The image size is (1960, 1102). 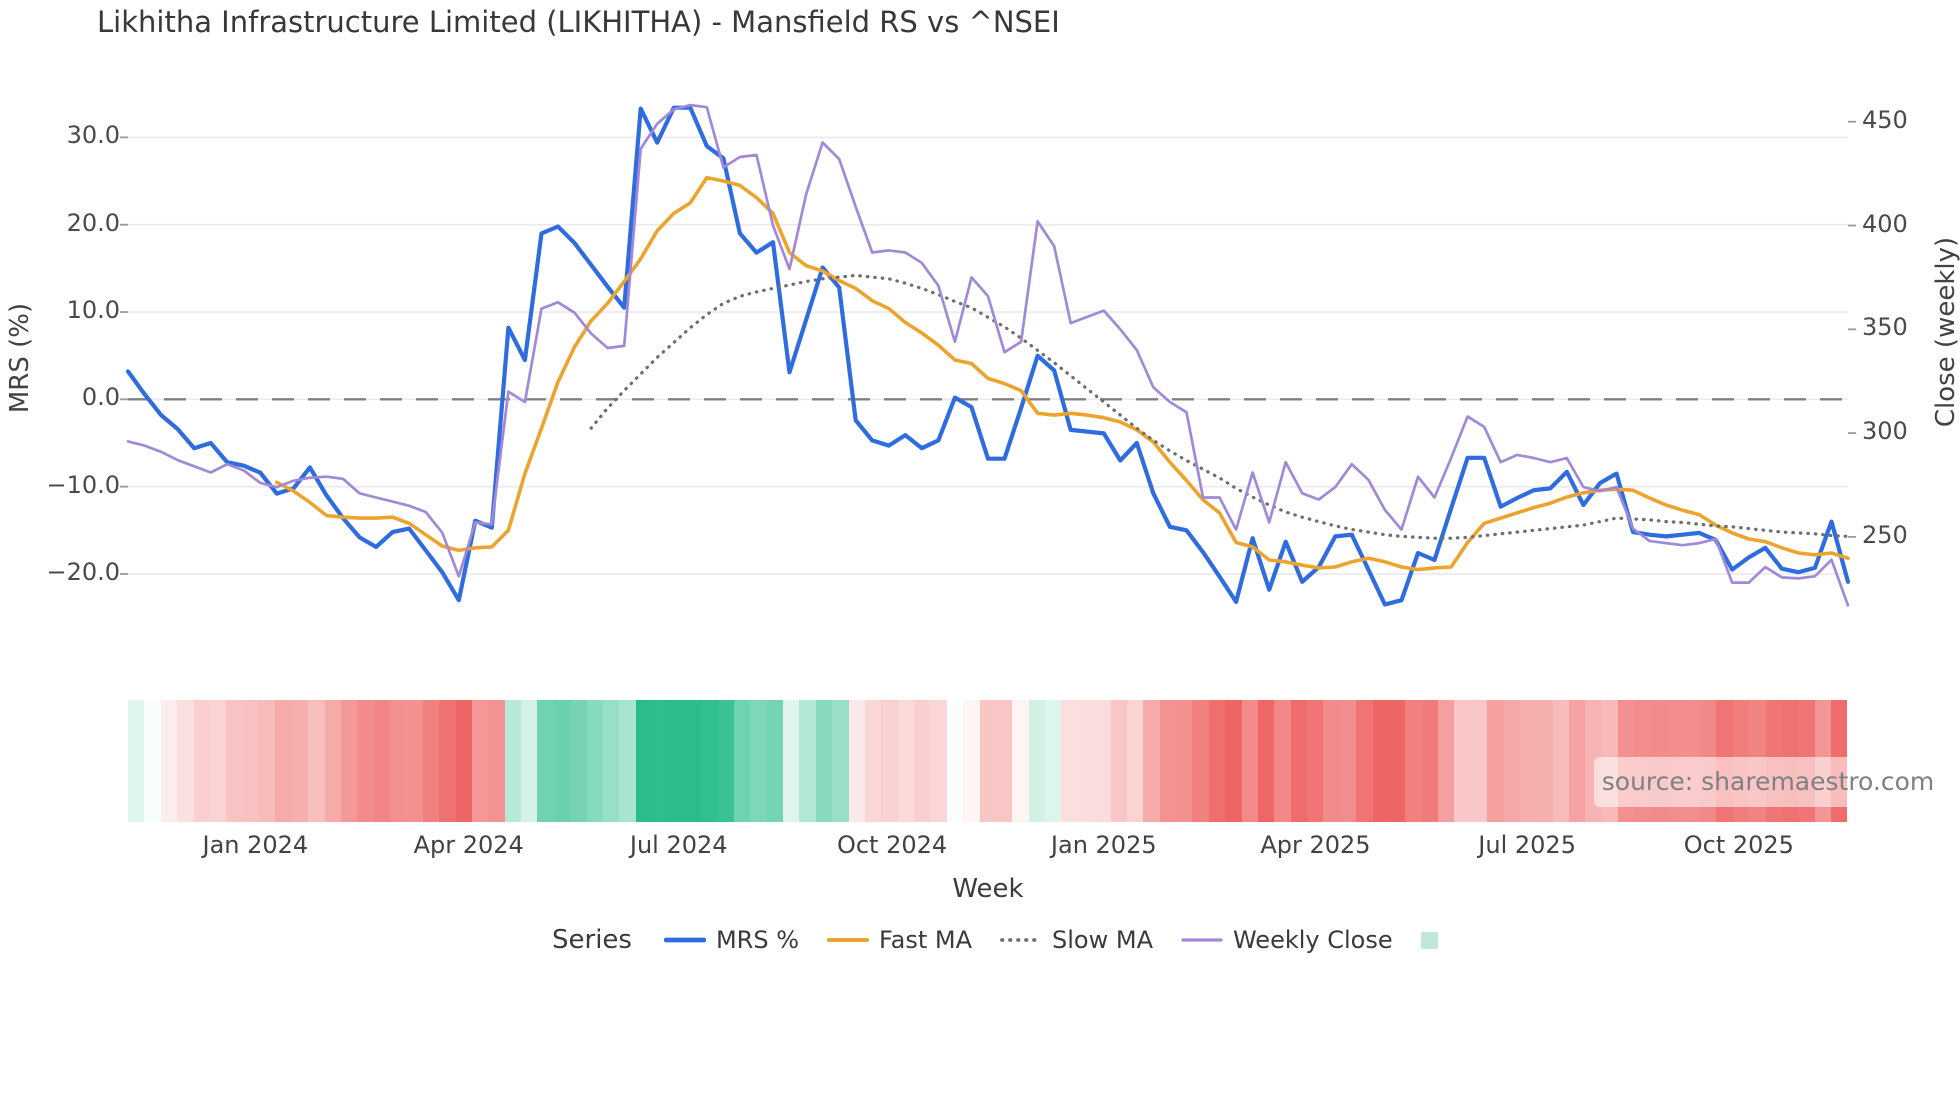 What do you see at coordinates (83, 484) in the screenshot?
I see `y-left-tick-label: −10.0` at bounding box center [83, 484].